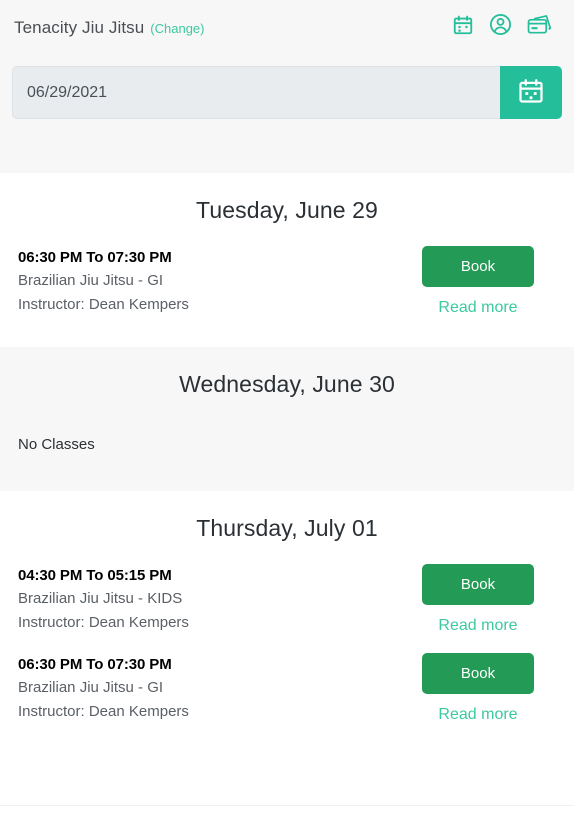 The height and width of the screenshot is (813, 574). I want to click on header-icon-group, so click(506, 27).